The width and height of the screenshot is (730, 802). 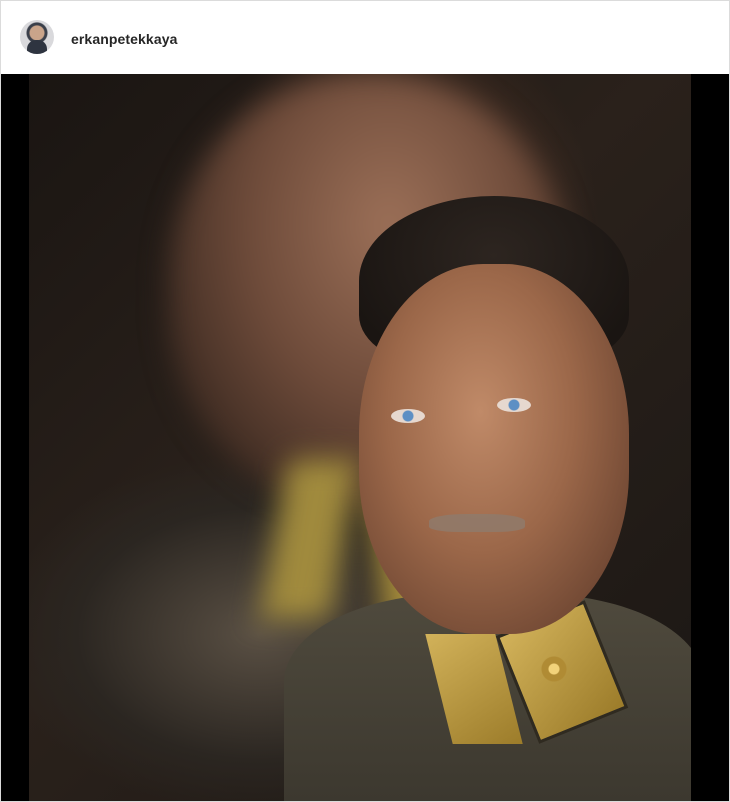 I want to click on photo-eye-left, so click(x=408, y=416).